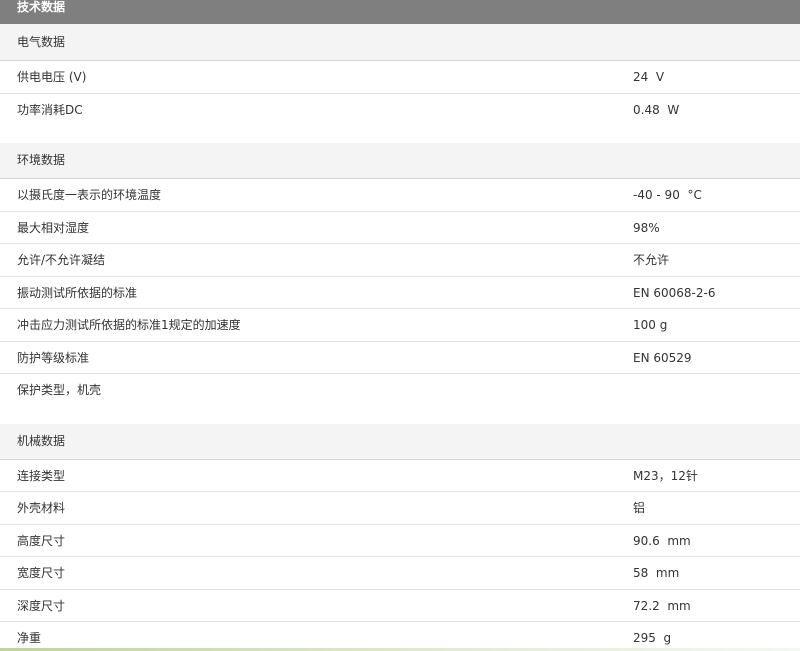 The image size is (800, 651). I want to click on table-row: 外壳材料 铝, so click(400, 508).